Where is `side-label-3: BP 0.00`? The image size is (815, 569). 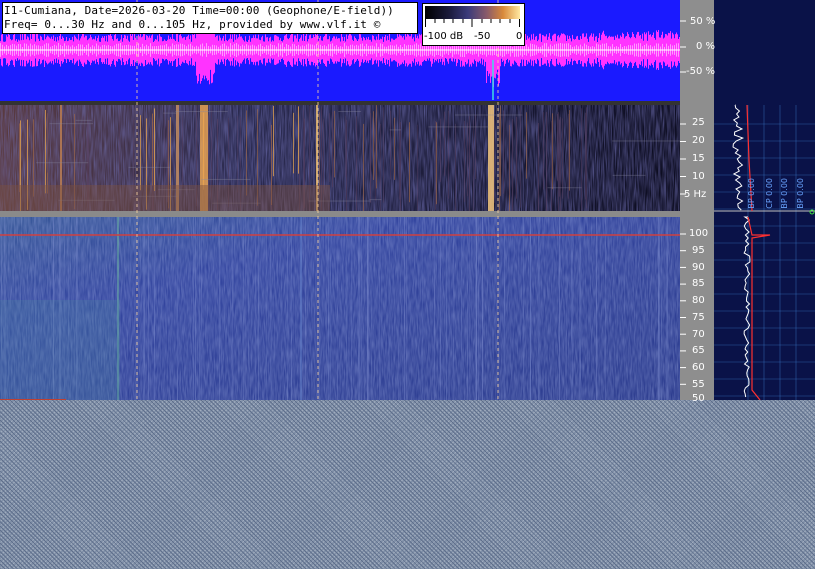
side-label-3: BP 0.00 is located at coordinates (800, 193).